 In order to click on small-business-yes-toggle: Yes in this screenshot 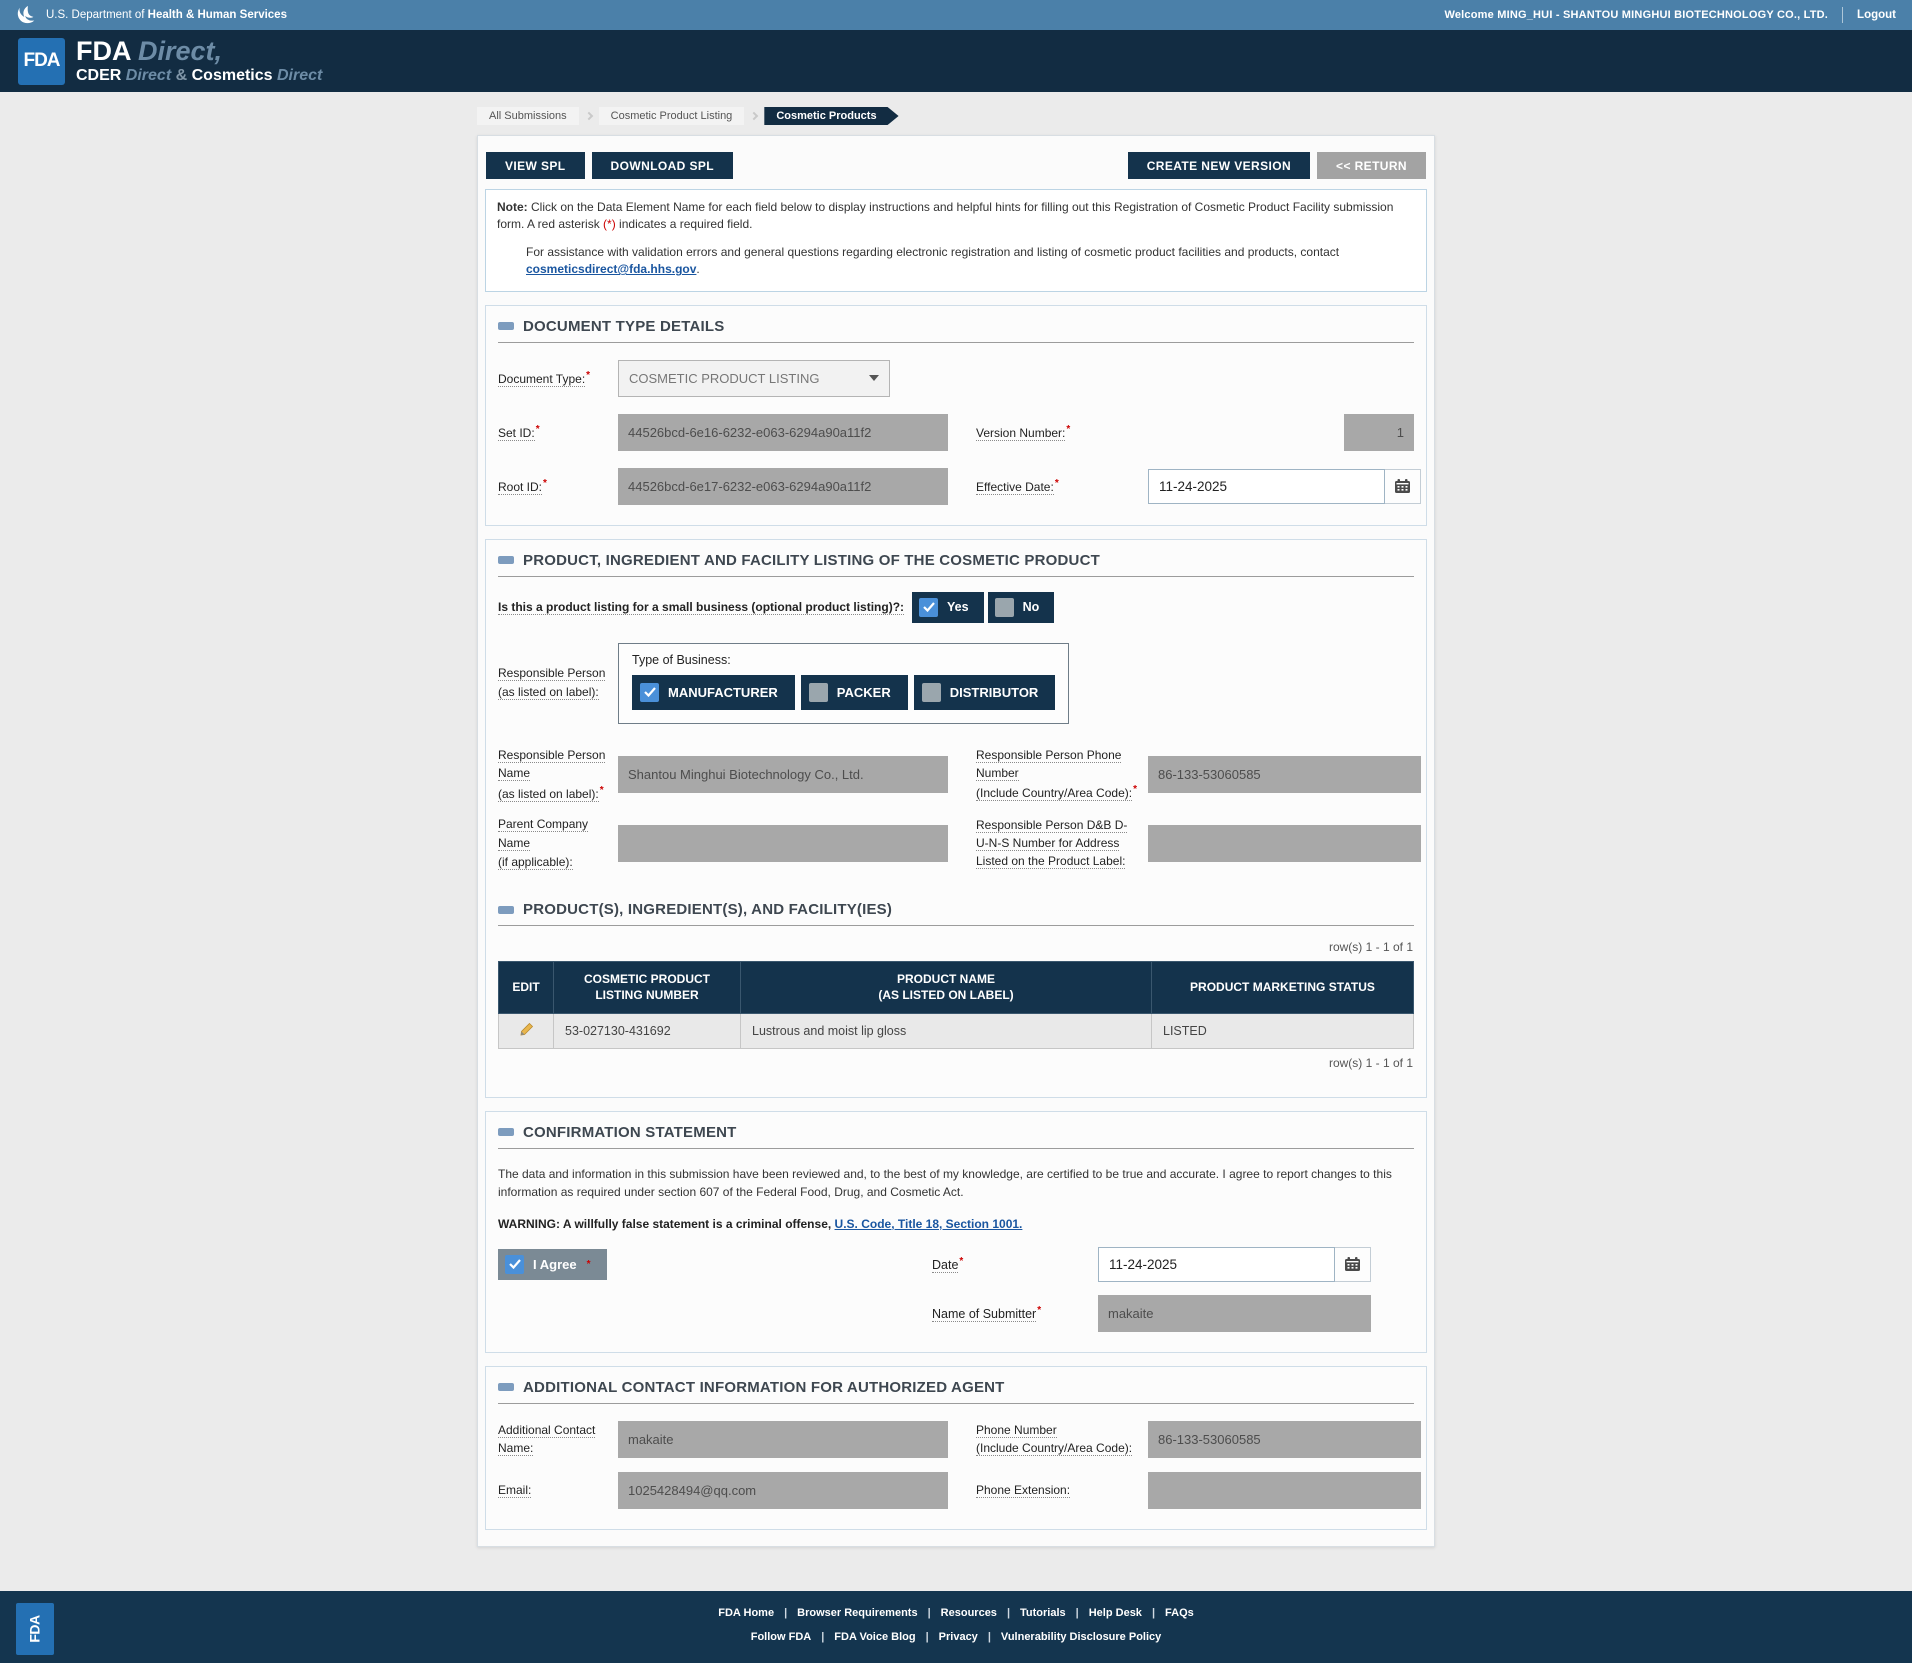, I will do `click(948, 607)`.